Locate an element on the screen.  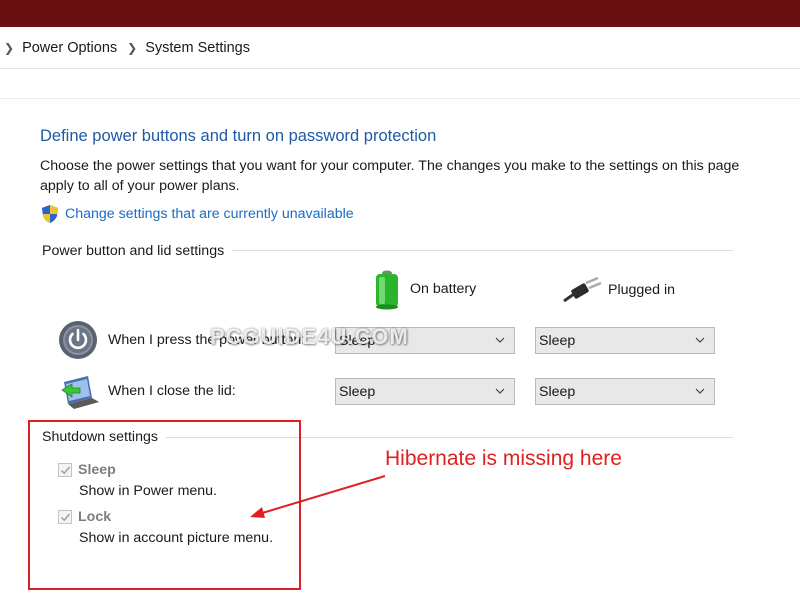
uac-shield-icon is located at coordinates (50, 214).